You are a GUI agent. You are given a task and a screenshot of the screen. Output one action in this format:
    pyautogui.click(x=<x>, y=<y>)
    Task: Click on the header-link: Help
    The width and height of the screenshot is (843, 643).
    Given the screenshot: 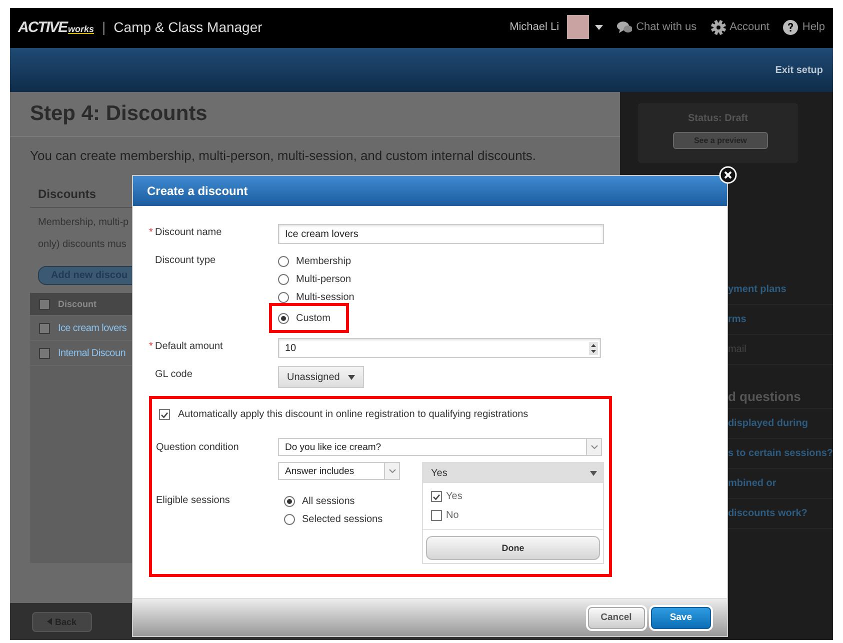 What is the action you would take?
    pyautogui.click(x=804, y=27)
    